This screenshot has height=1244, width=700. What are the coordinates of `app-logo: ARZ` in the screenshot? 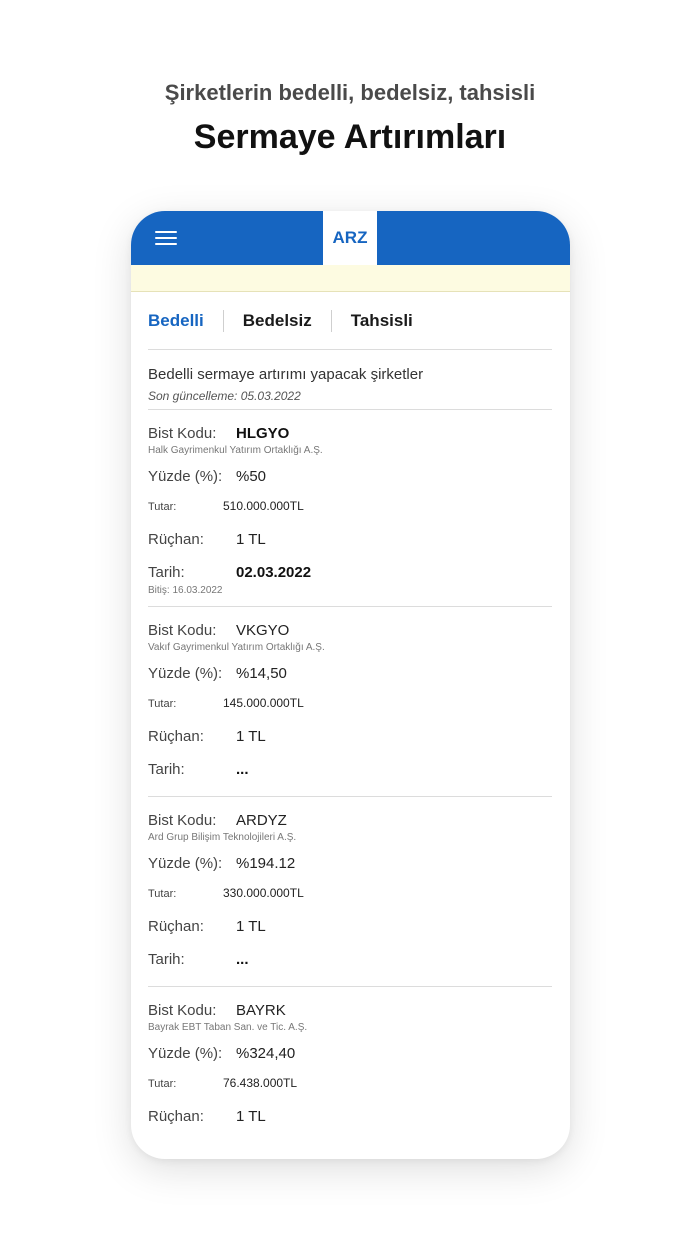 It's located at (350, 238).